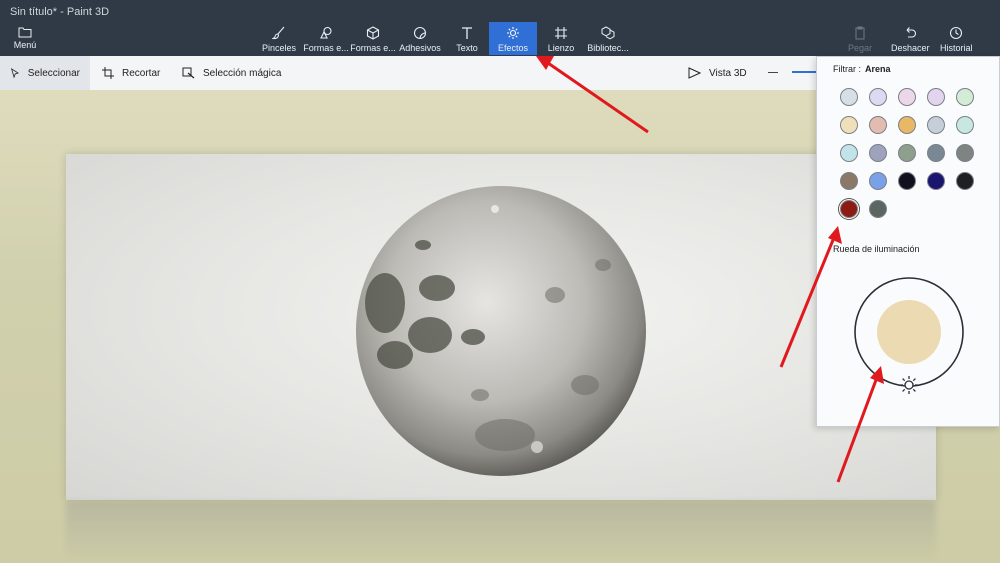 This screenshot has width=1000, height=563. Describe the element at coordinates (279, 48) in the screenshot. I see `tool-label: Pinceles` at that location.